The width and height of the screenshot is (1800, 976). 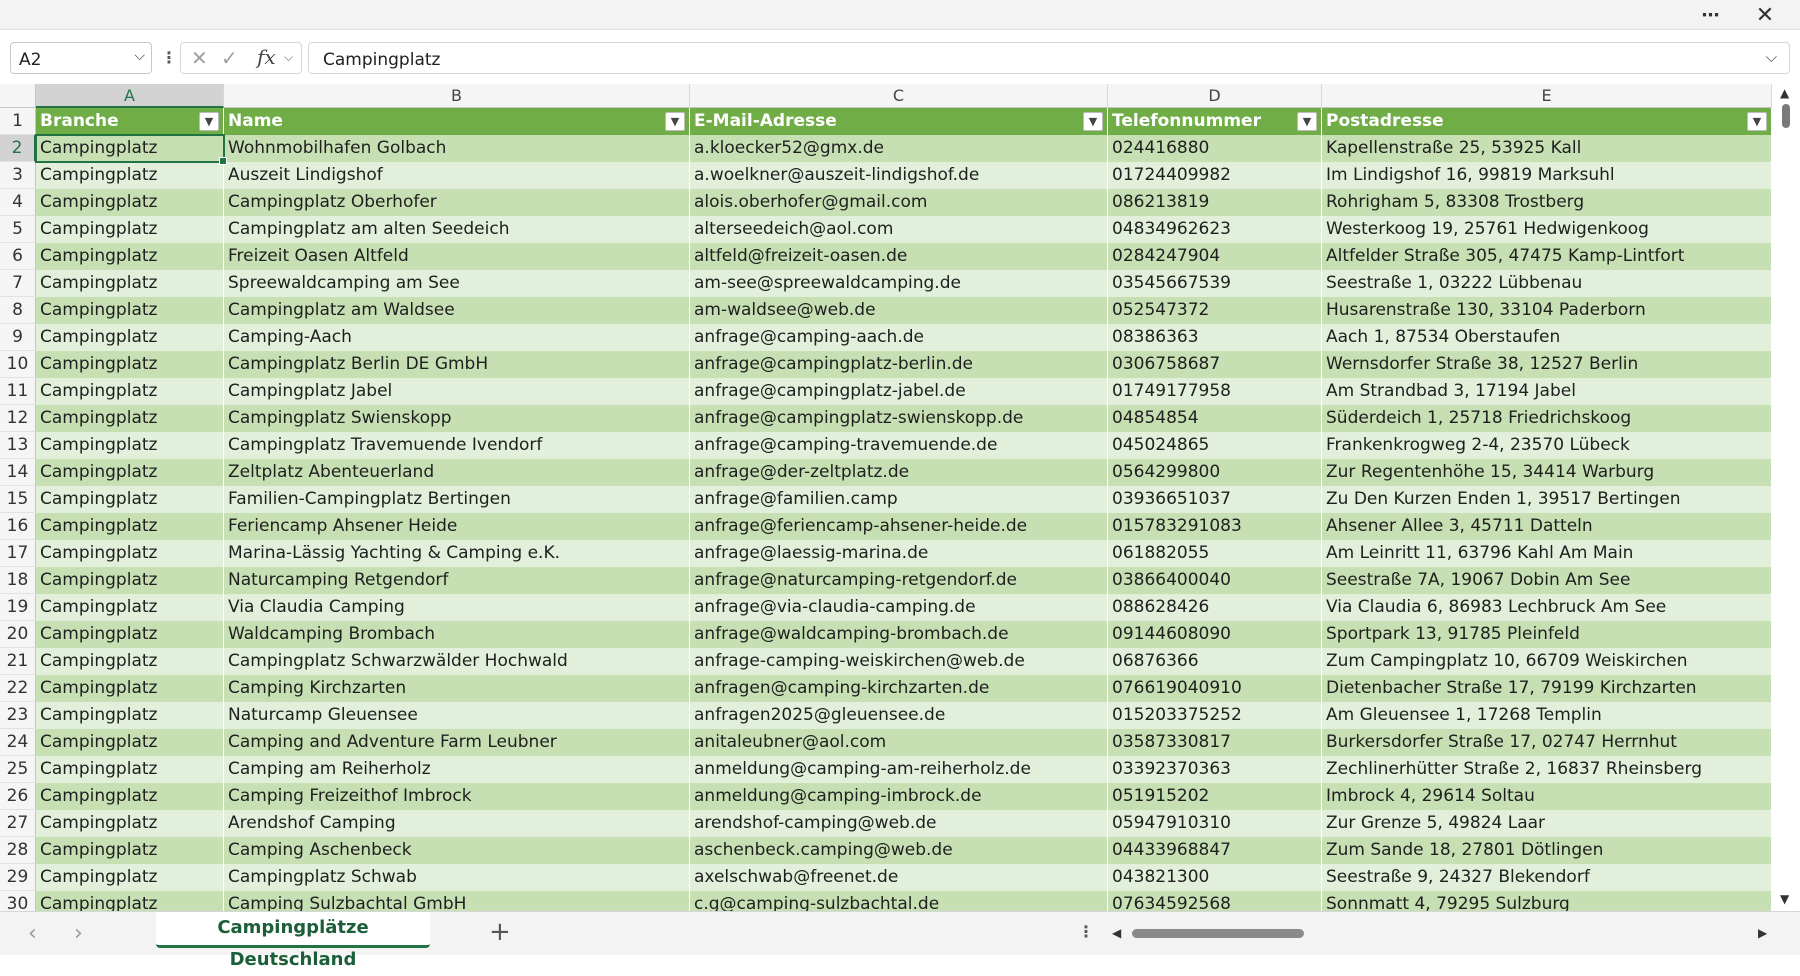 What do you see at coordinates (899, 229) in the screenshot?
I see `table-cell: alterseedeich@aol.com` at bounding box center [899, 229].